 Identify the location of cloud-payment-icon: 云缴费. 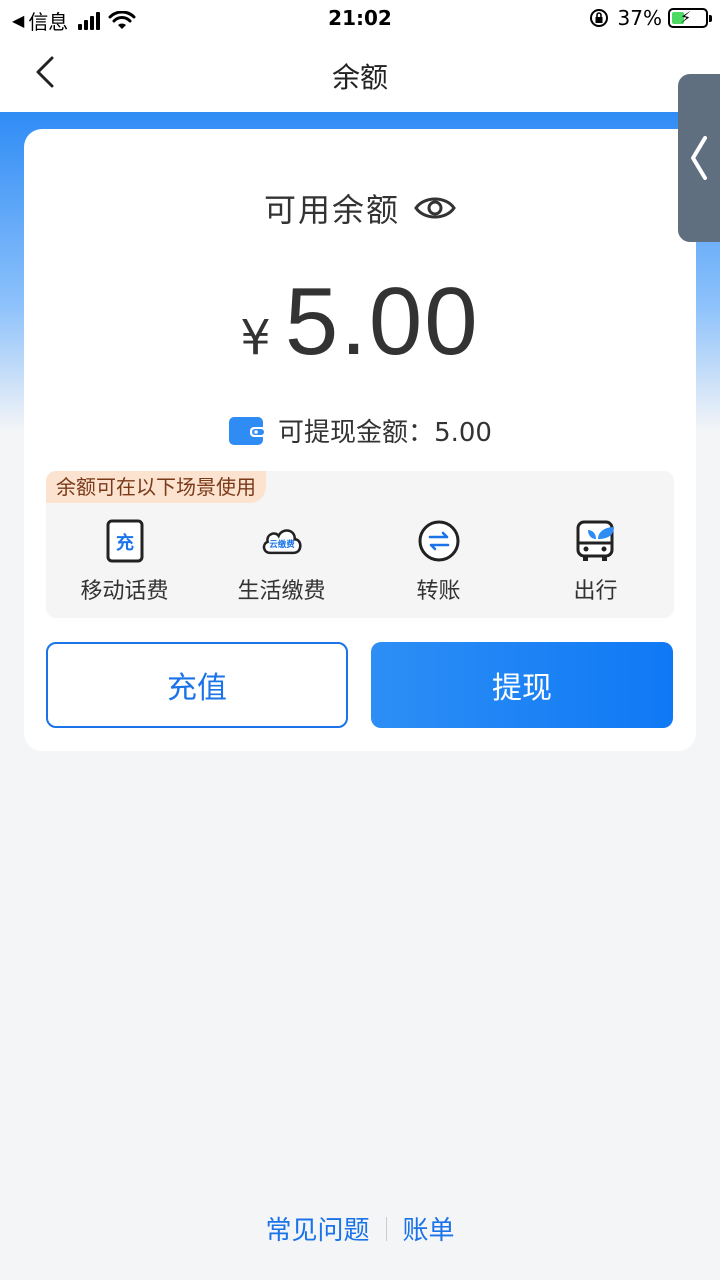
(282, 541).